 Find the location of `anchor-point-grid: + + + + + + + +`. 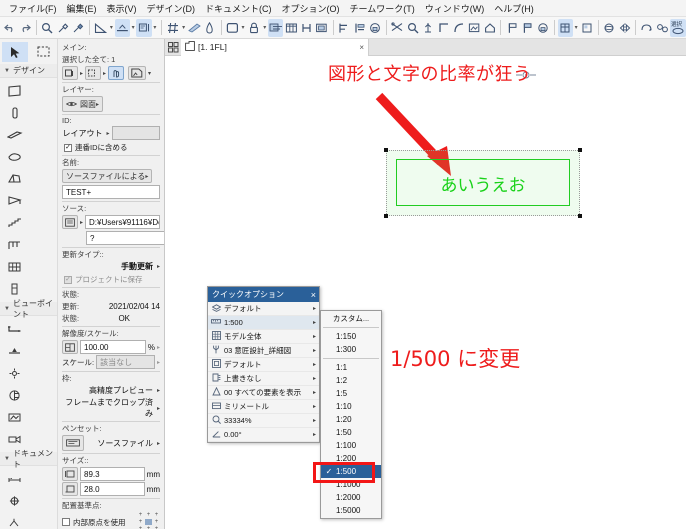

anchor-point-grid: + + + + + + + + is located at coordinates (148, 520).